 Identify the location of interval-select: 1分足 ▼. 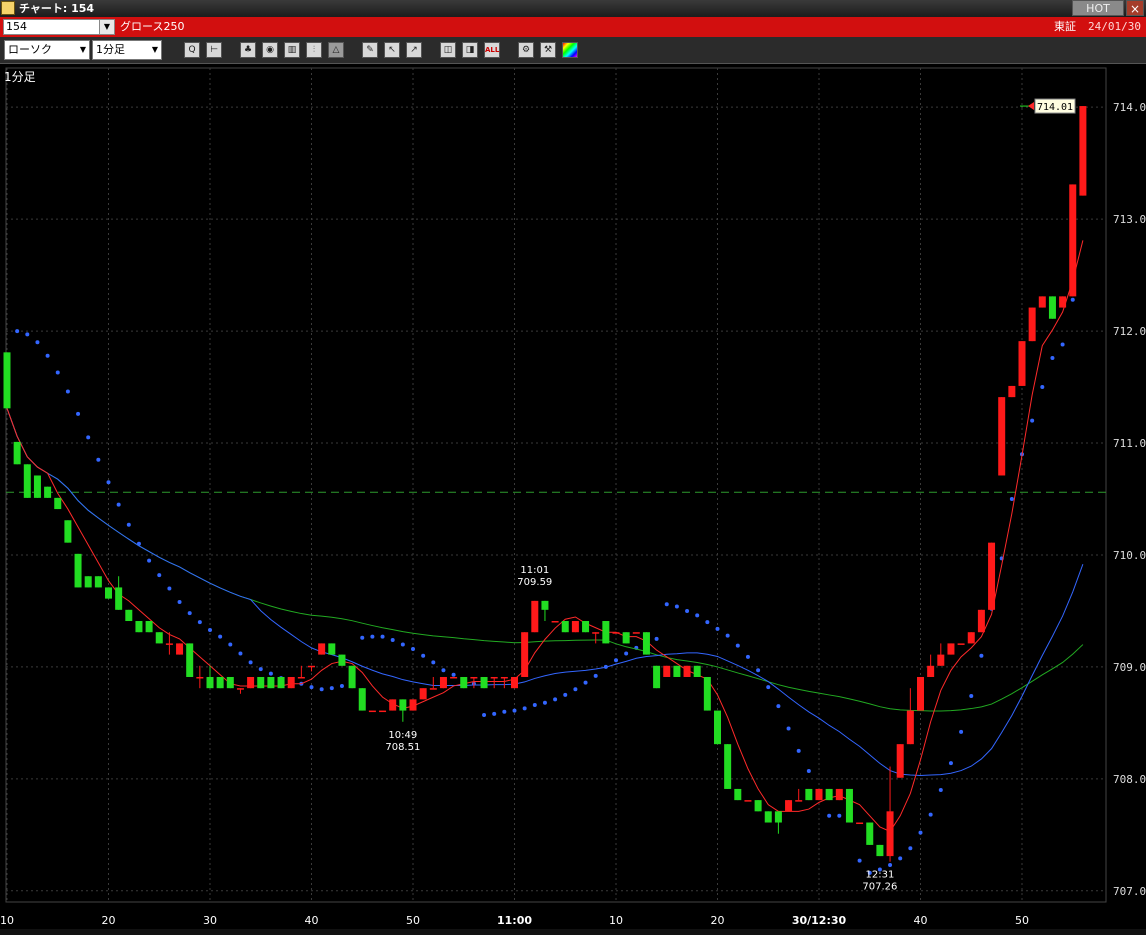
(127, 50).